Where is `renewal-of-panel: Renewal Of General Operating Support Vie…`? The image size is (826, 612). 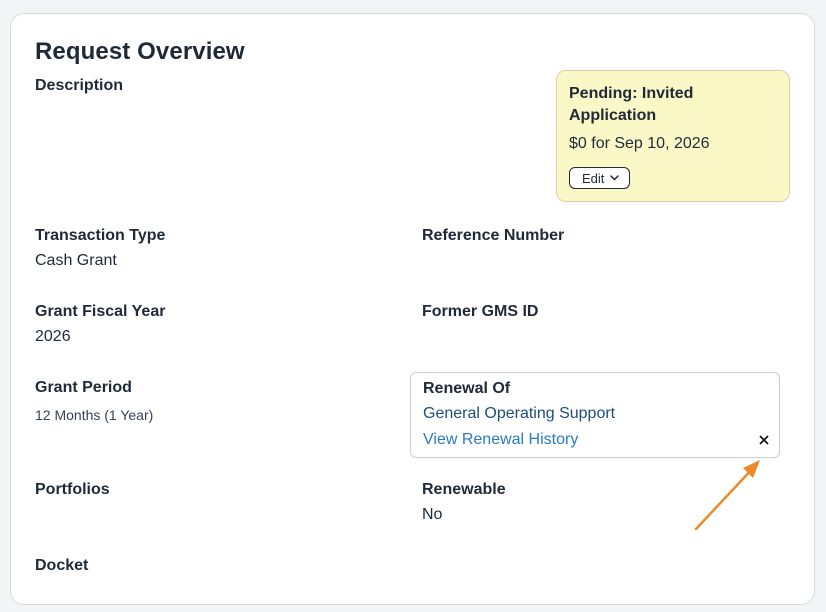 renewal-of-panel: Renewal Of General Operating Support Vie… is located at coordinates (595, 415).